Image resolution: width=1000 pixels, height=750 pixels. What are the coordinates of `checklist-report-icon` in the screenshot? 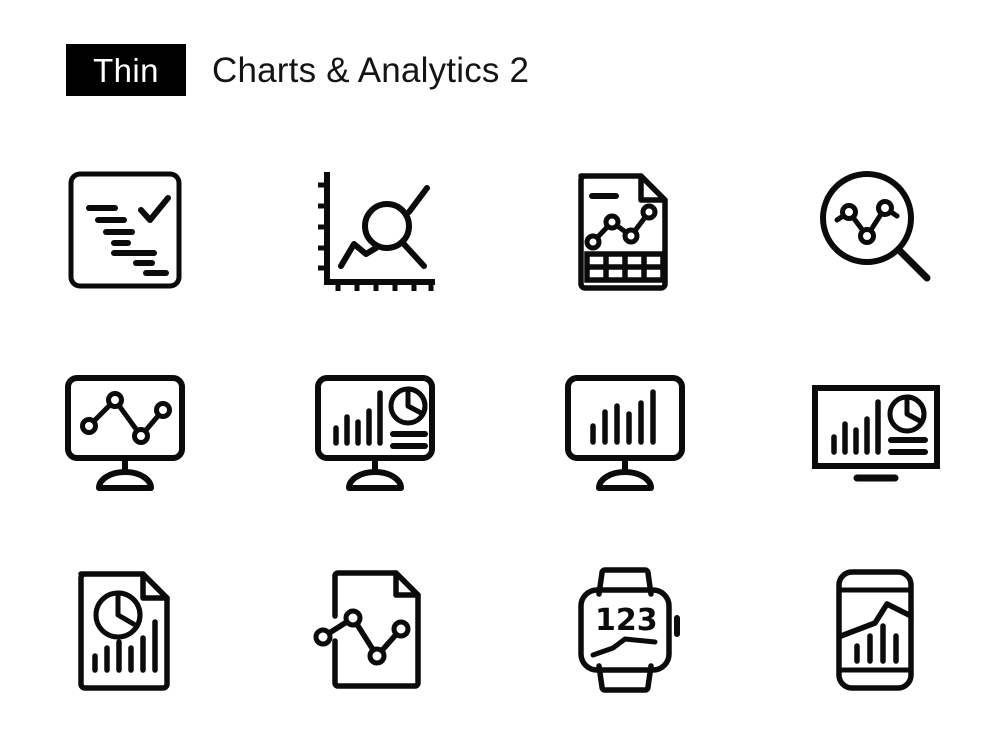 It's located at (125, 230).